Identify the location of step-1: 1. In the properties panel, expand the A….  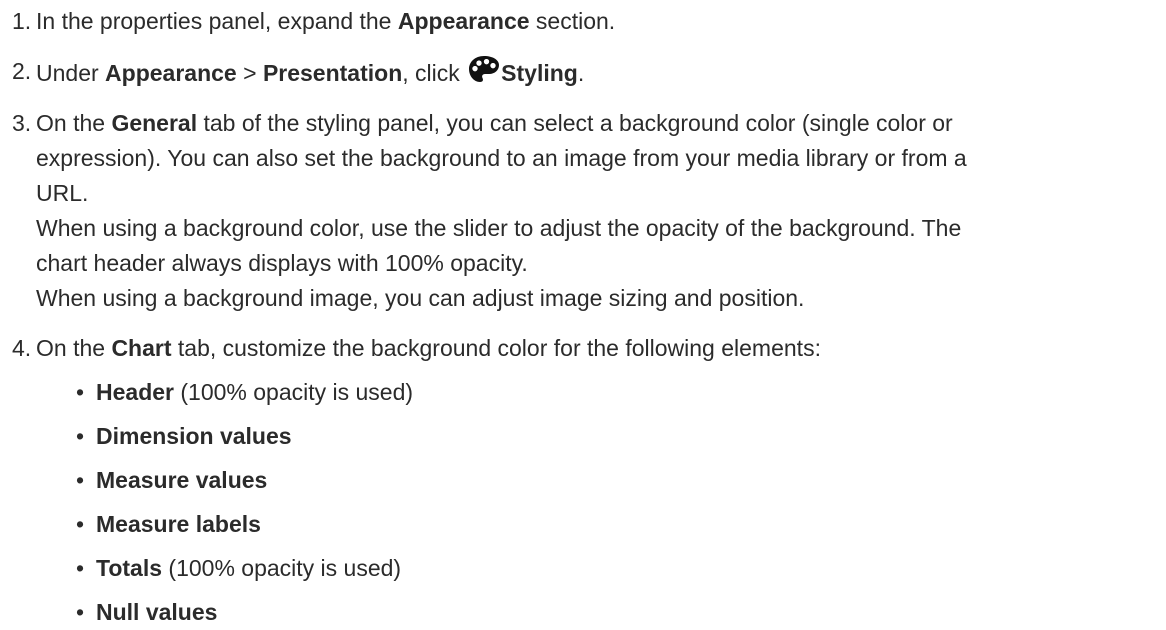
(583, 21).